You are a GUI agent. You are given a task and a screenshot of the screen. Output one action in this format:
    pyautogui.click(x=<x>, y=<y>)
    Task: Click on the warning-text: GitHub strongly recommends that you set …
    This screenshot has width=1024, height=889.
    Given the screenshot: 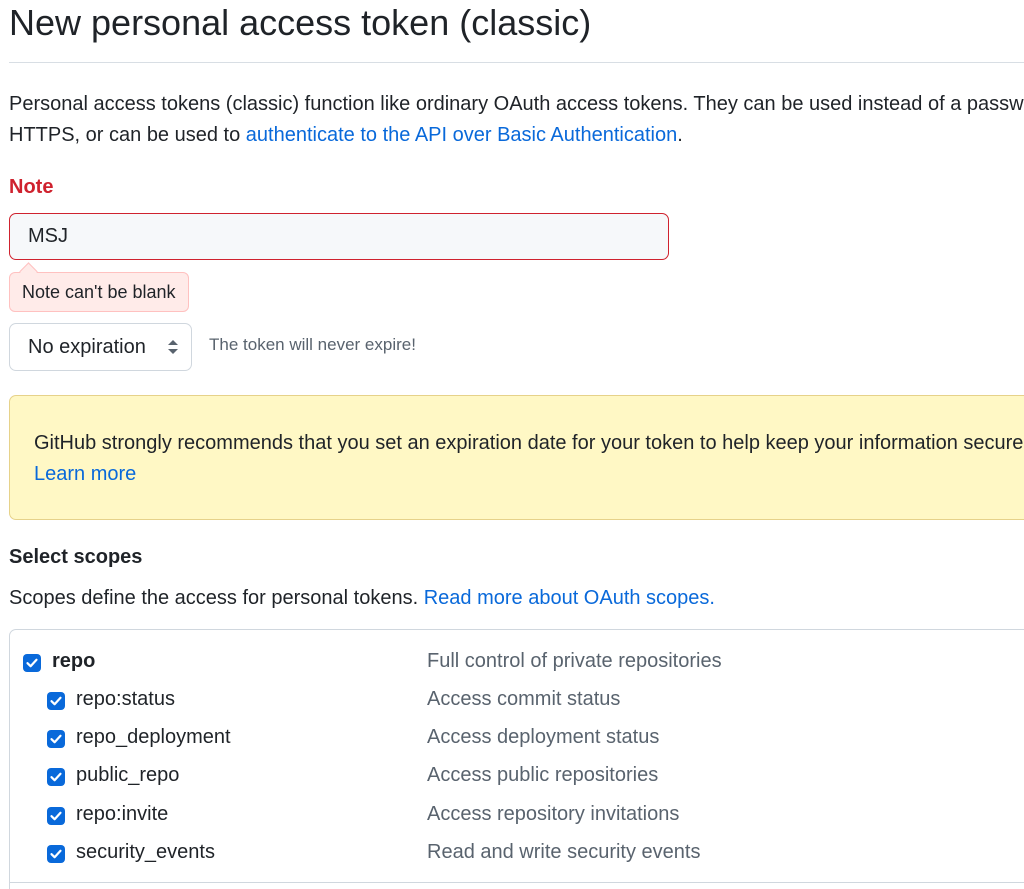 What is the action you would take?
    pyautogui.click(x=529, y=443)
    